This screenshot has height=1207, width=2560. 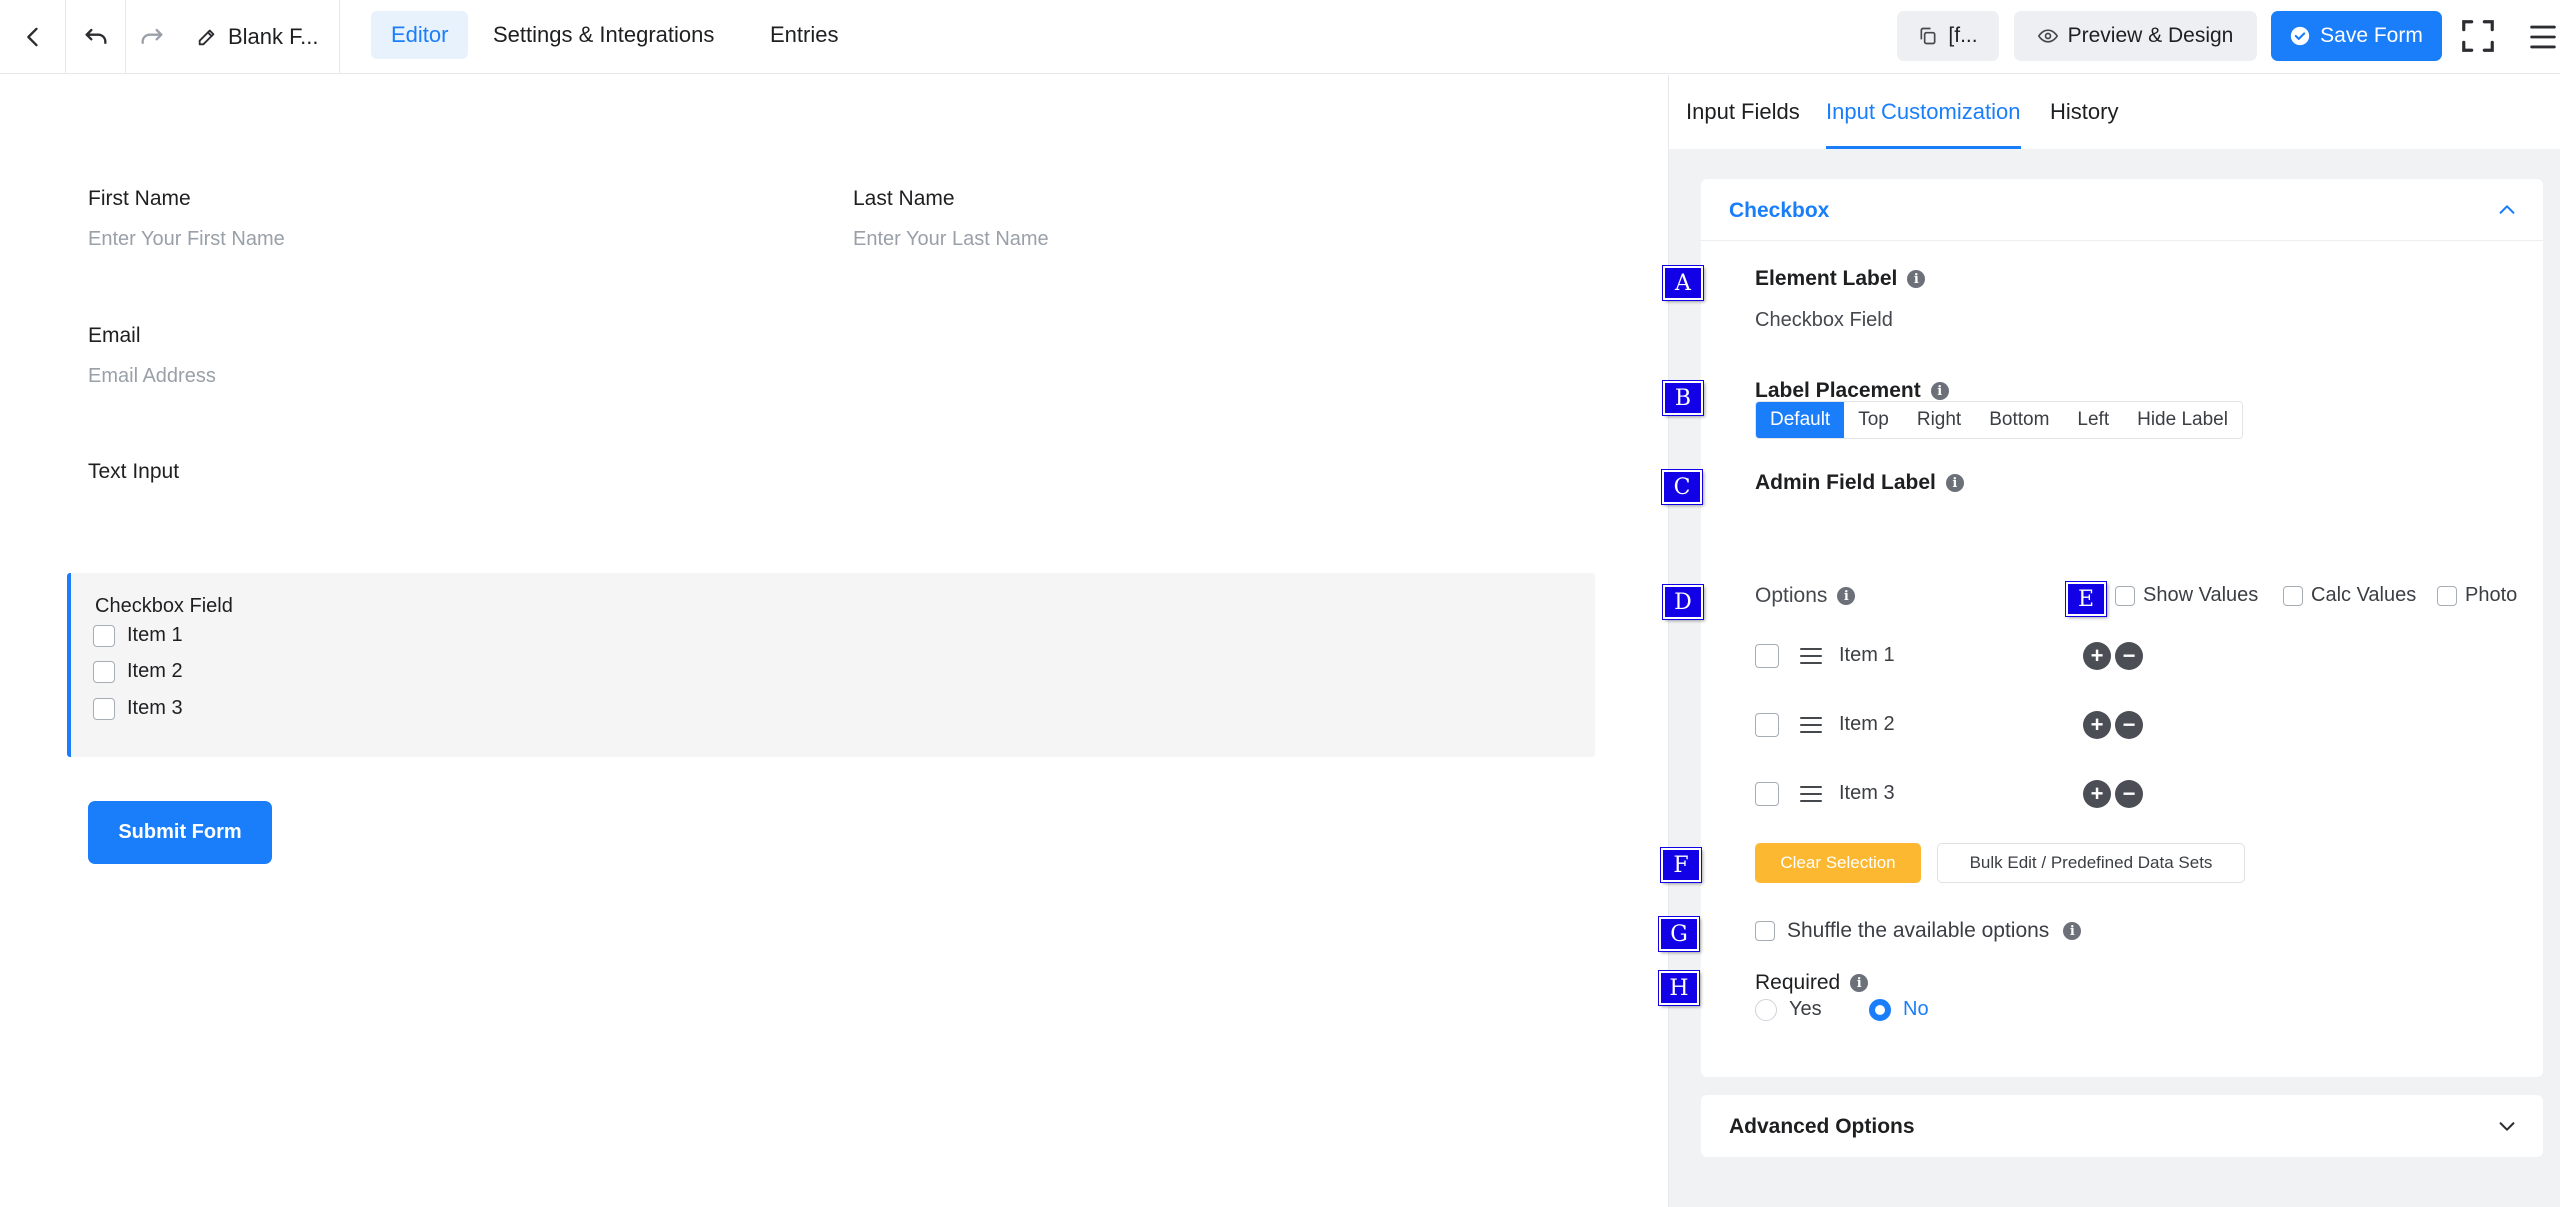 What do you see at coordinates (2300, 36) in the screenshot?
I see `check-circle-icon` at bounding box center [2300, 36].